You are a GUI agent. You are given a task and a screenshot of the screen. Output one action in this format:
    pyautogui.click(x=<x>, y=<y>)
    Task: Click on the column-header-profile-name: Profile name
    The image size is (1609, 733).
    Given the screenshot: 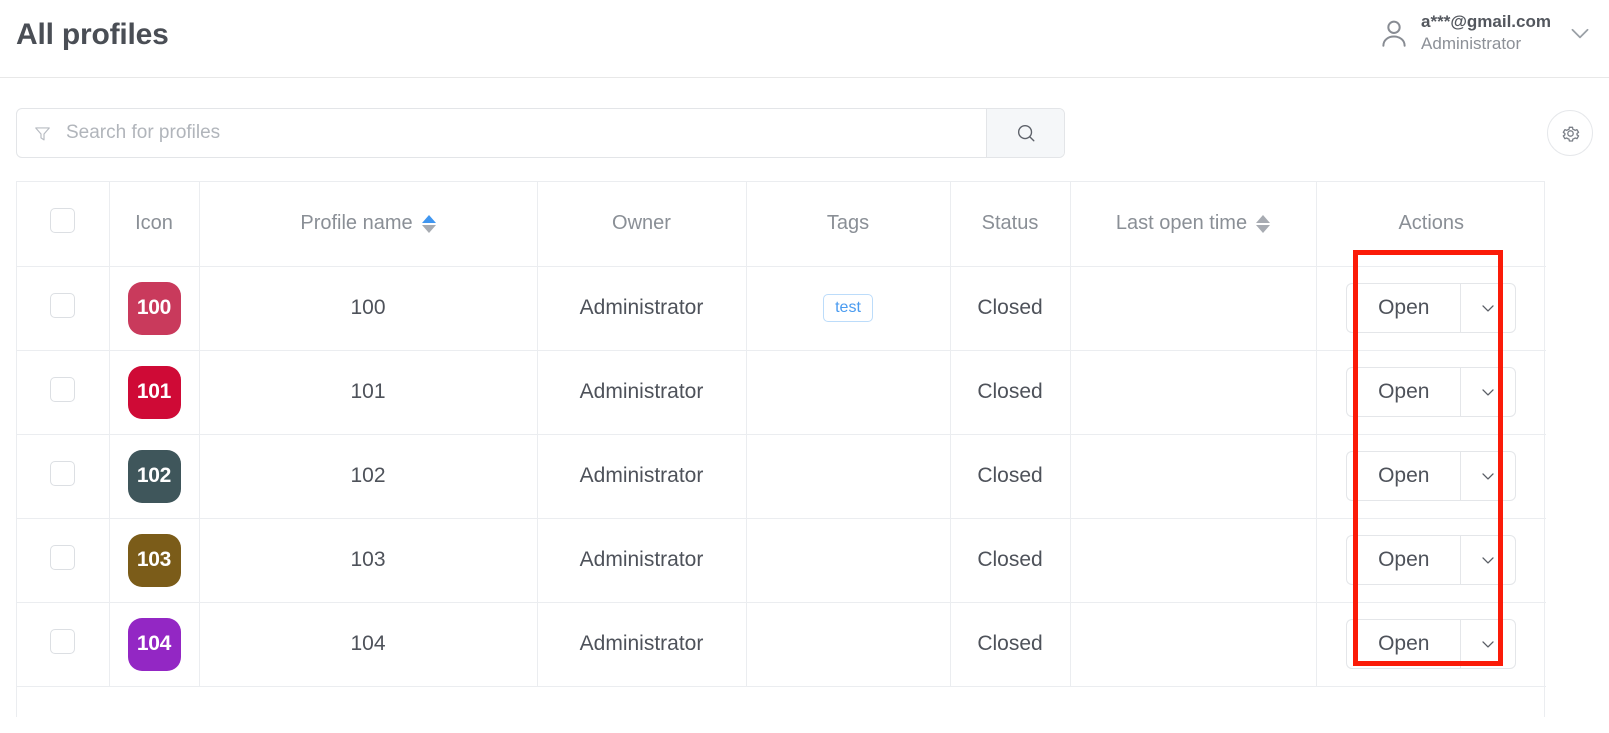 What is the action you would take?
    pyautogui.click(x=368, y=224)
    